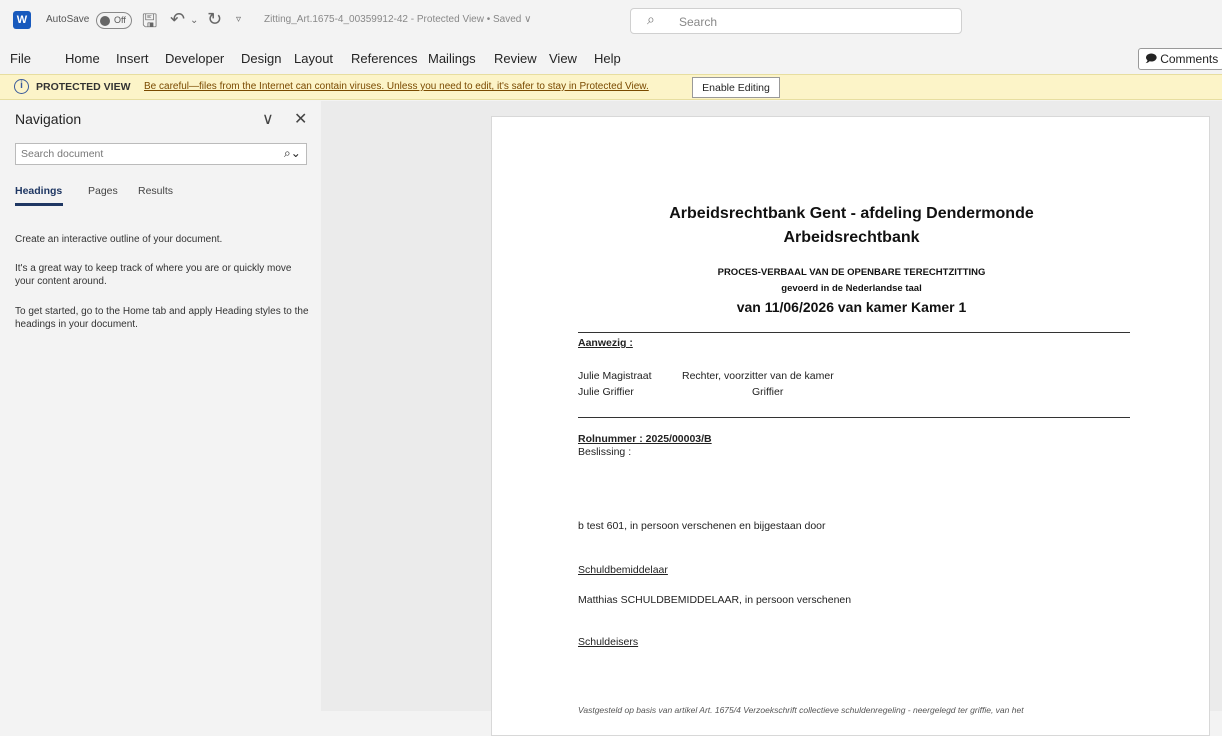 Image resolution: width=1222 pixels, height=736 pixels. What do you see at coordinates (1151, 58) in the screenshot?
I see `comment-icon: 🗩` at bounding box center [1151, 58].